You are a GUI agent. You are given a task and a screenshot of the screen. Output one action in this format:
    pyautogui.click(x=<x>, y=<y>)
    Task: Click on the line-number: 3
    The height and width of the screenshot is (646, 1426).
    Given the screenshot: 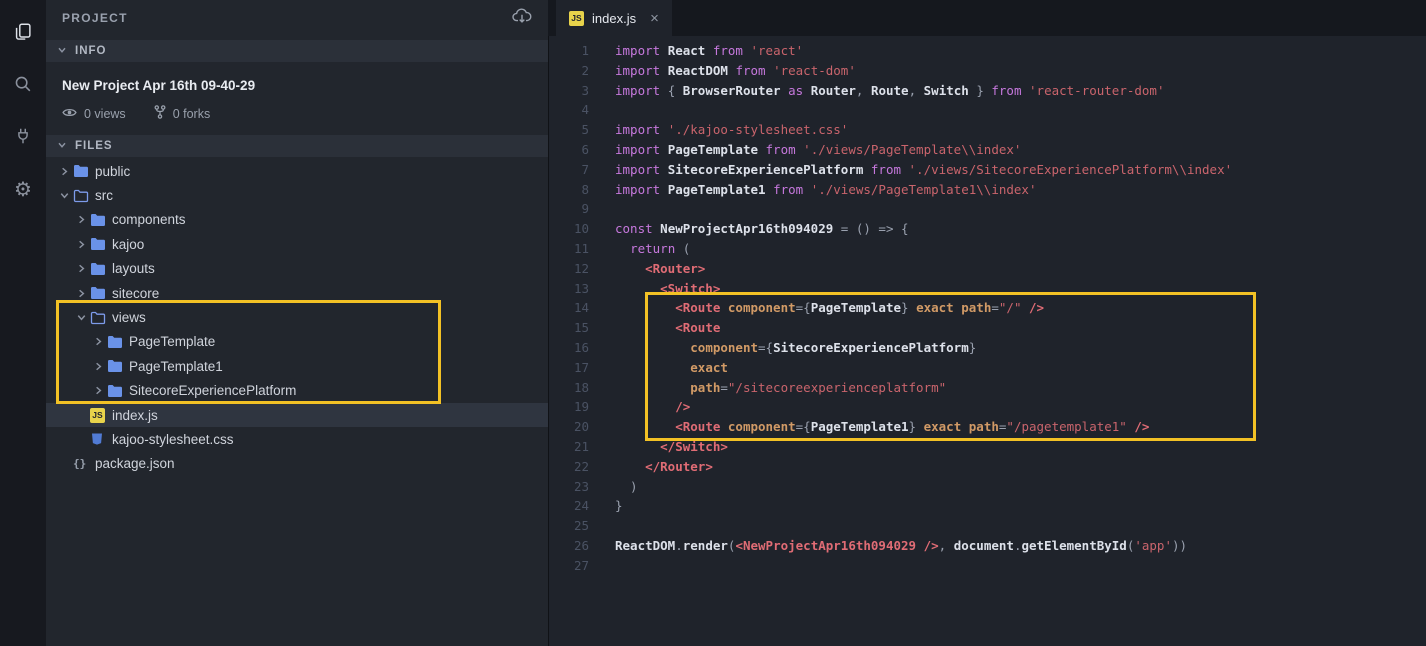 What is the action you would take?
    pyautogui.click(x=585, y=90)
    